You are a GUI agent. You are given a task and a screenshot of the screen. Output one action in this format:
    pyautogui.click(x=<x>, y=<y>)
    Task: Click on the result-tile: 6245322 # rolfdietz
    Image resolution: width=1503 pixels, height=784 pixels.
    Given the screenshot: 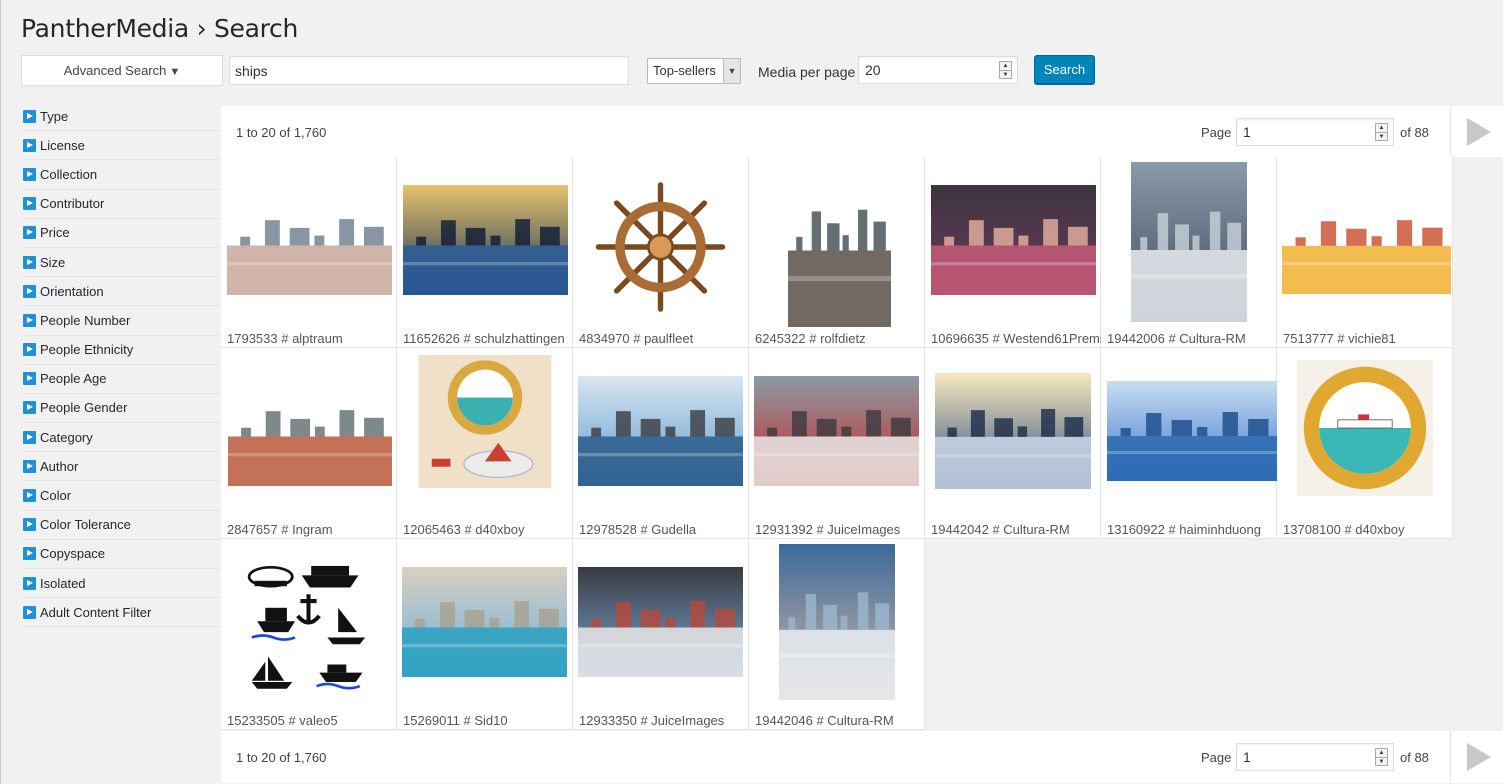 What is the action you would take?
    pyautogui.click(x=837, y=252)
    